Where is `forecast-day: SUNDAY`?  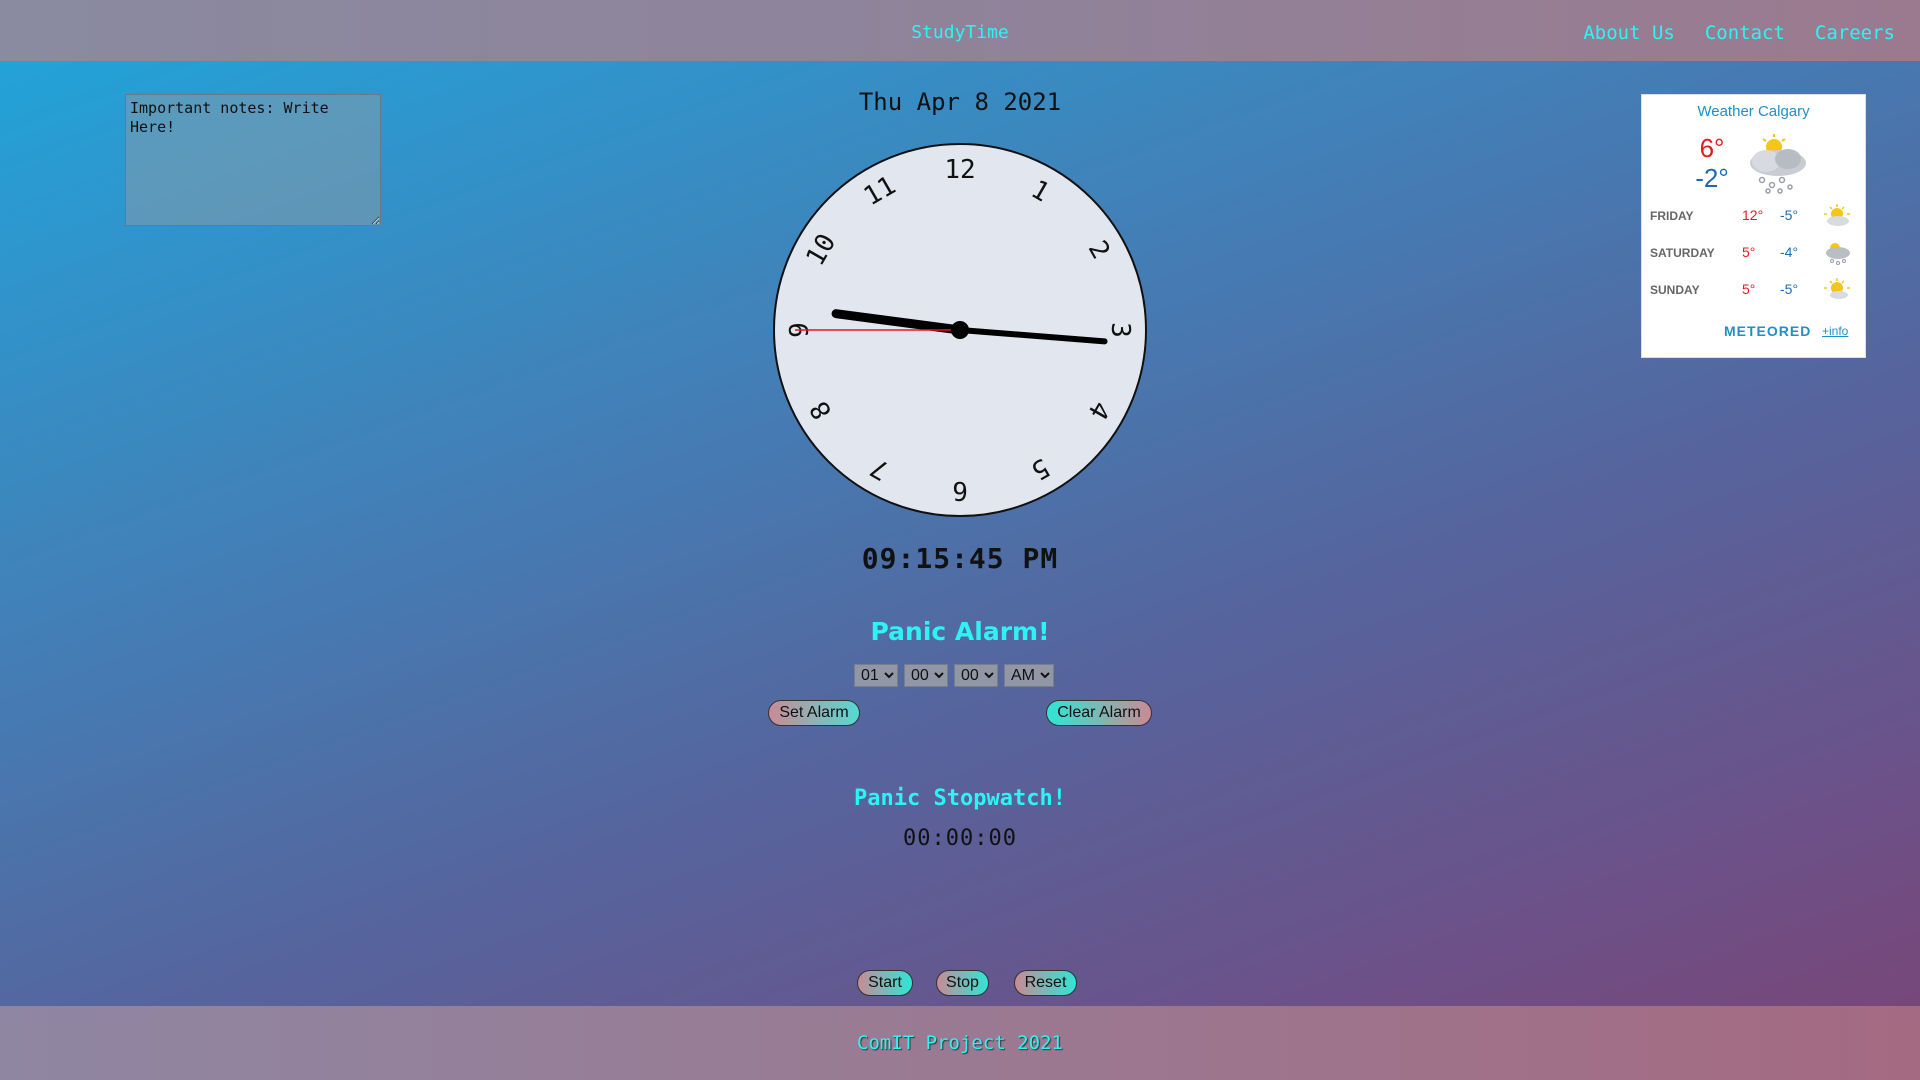
forecast-day: SUNDAY is located at coordinates (1675, 290).